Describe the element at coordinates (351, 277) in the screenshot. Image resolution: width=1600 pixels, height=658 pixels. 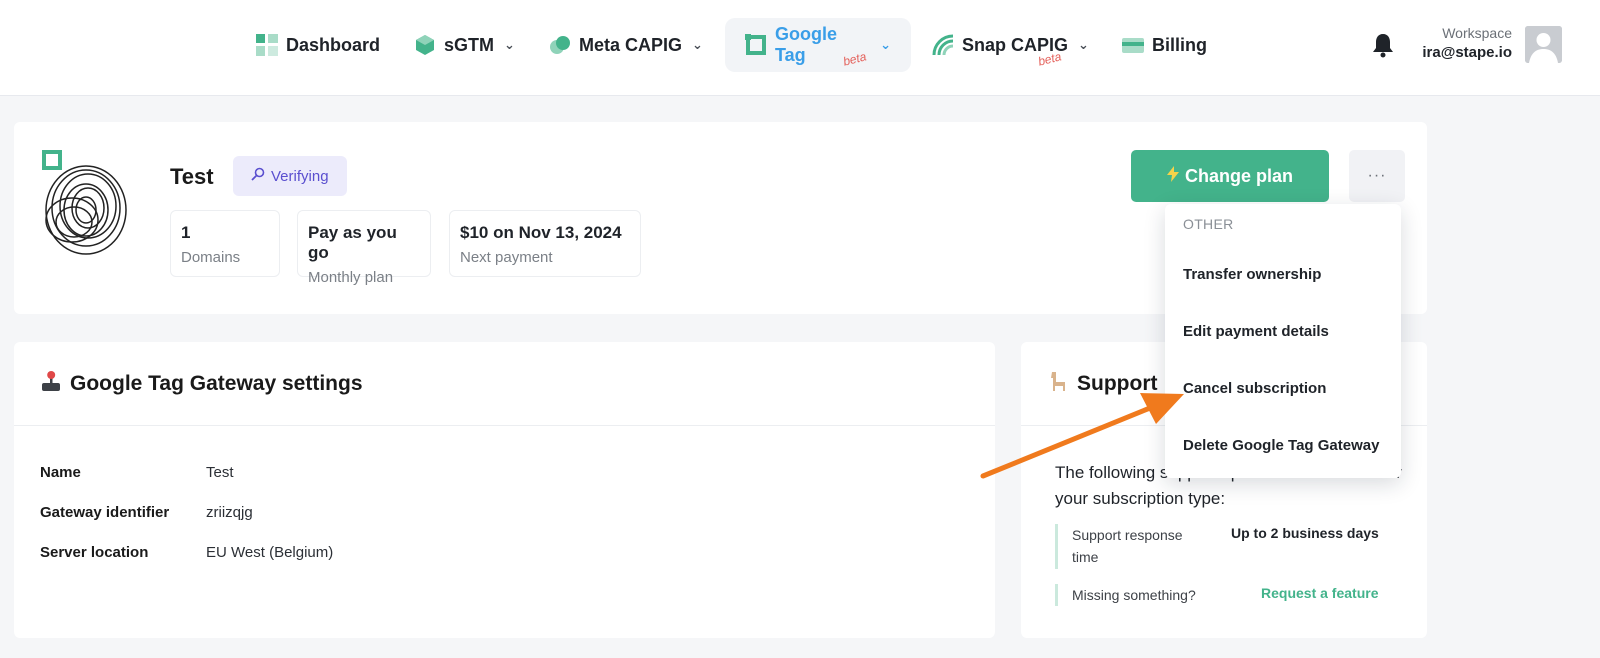
I see `stat-label: Monthly plan` at that location.